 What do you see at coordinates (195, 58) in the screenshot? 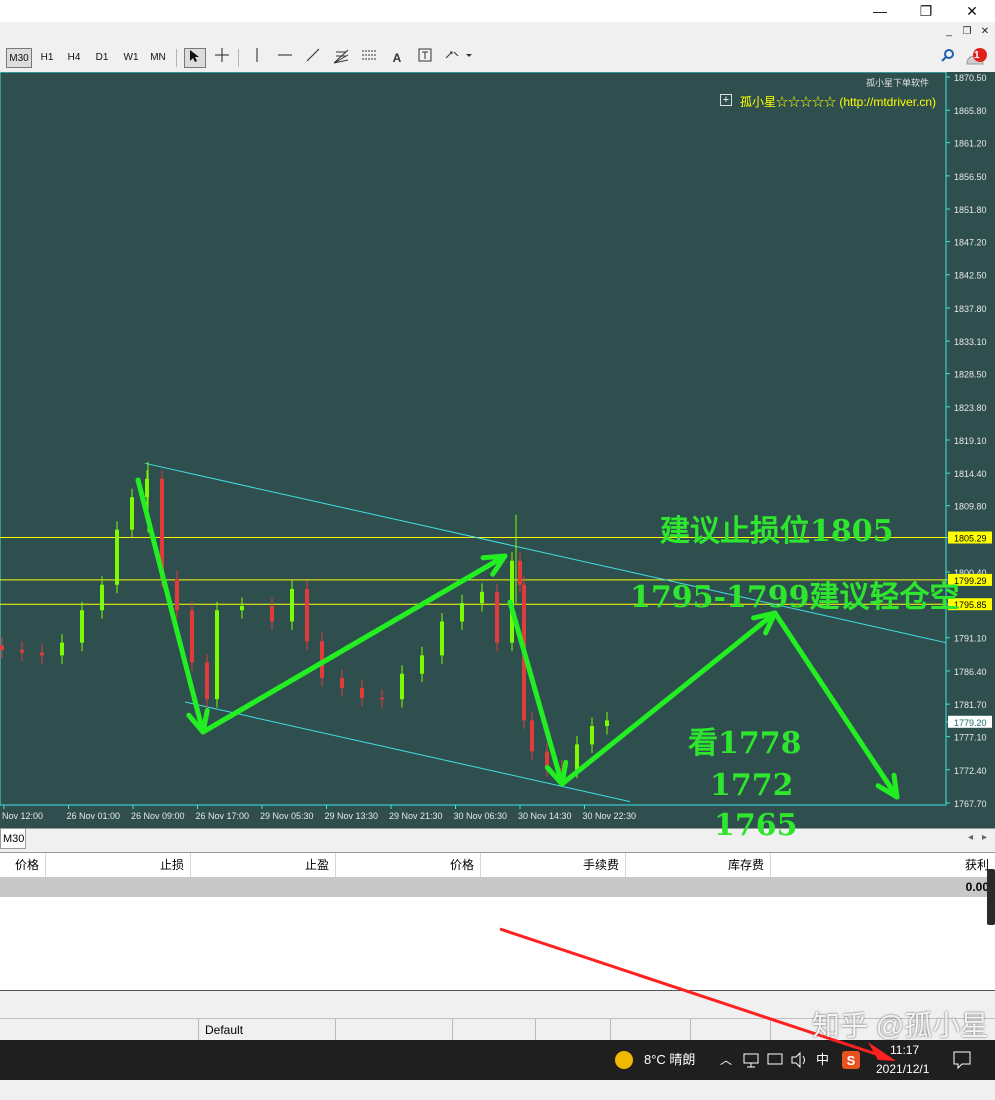
I see `cursor-tool-icon` at bounding box center [195, 58].